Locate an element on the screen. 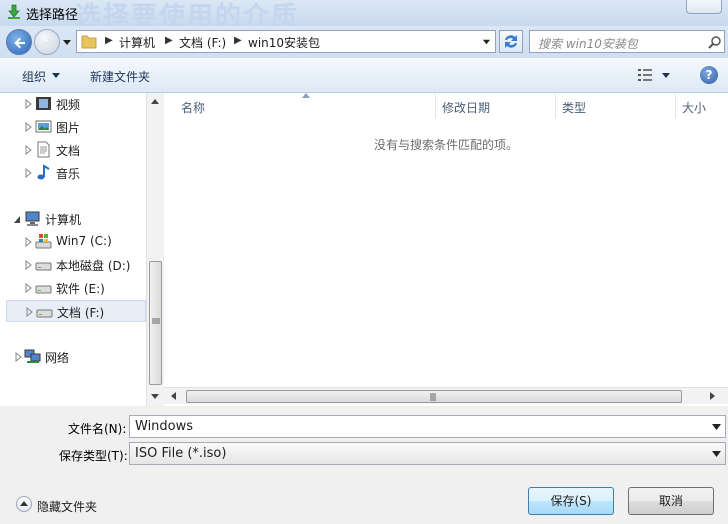  tree-item-label: Win7 (C:) is located at coordinates (84, 241).